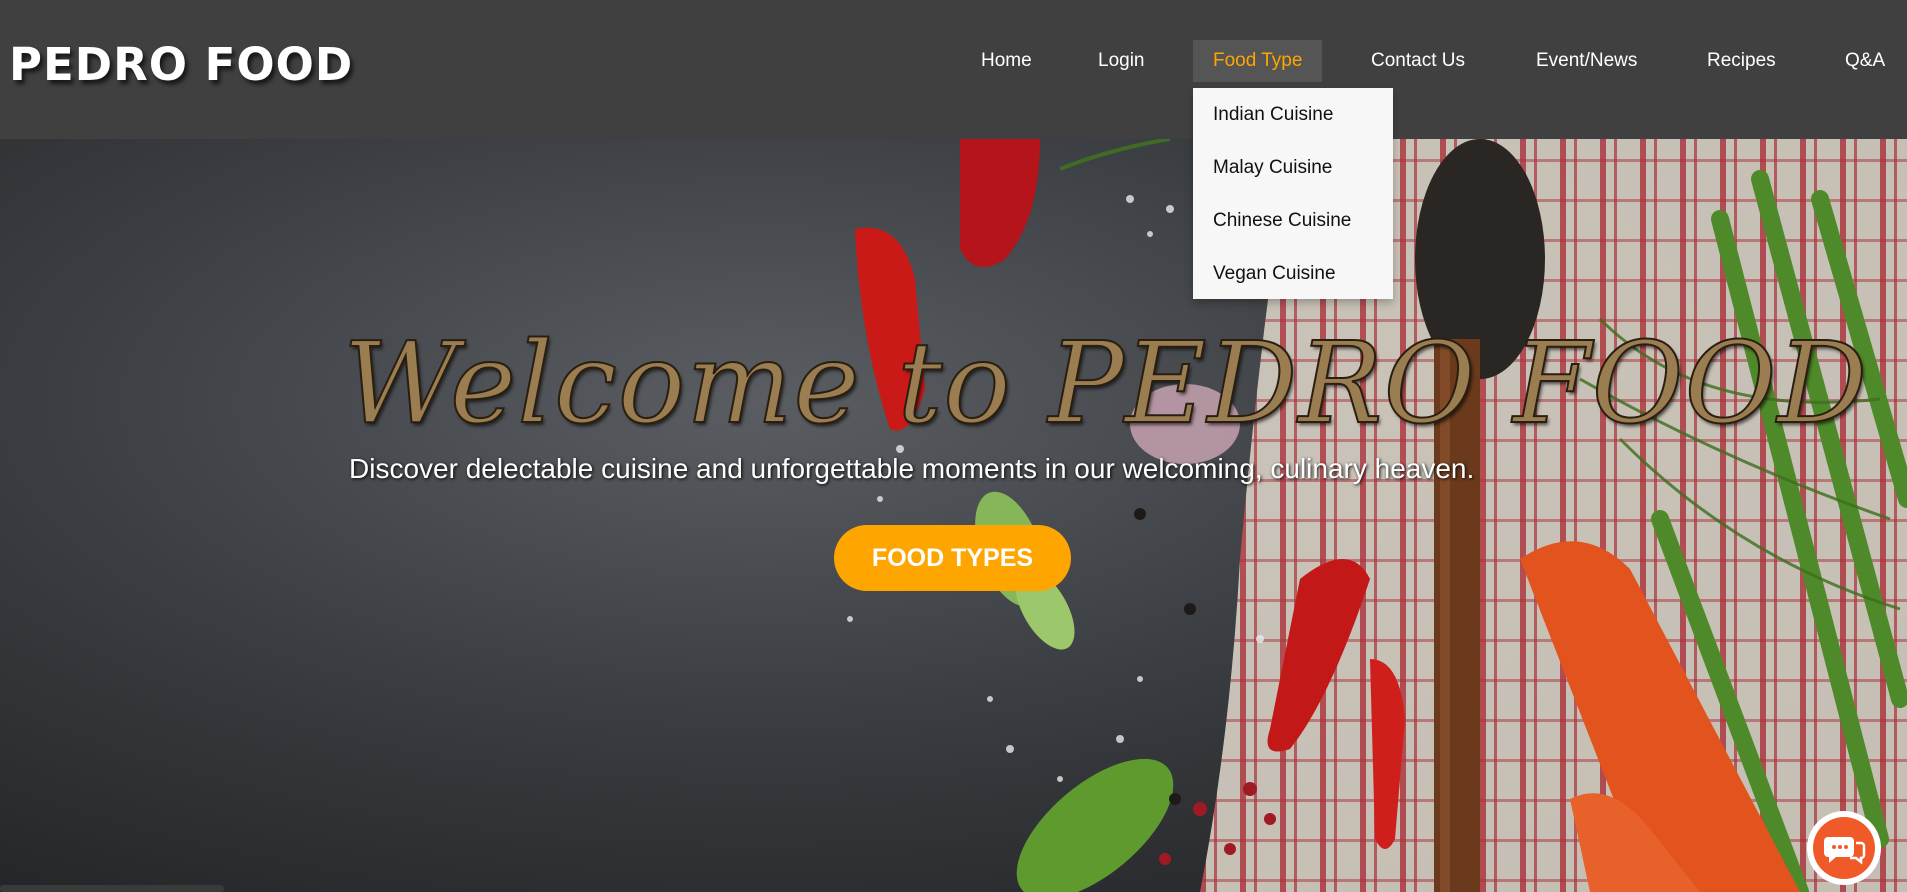 The width and height of the screenshot is (1907, 892). What do you see at coordinates (1293, 114) in the screenshot?
I see `dropdown-item-indian: Indian Cuisine` at bounding box center [1293, 114].